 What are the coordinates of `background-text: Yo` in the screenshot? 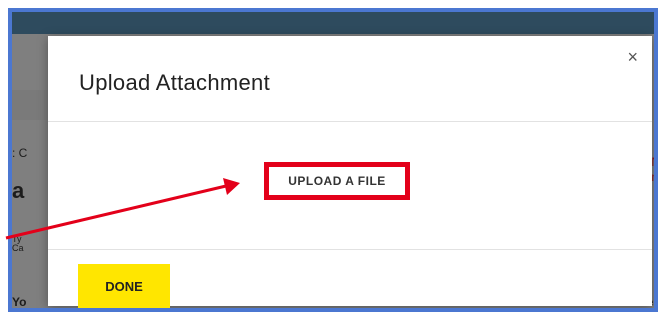 It's located at (19, 302).